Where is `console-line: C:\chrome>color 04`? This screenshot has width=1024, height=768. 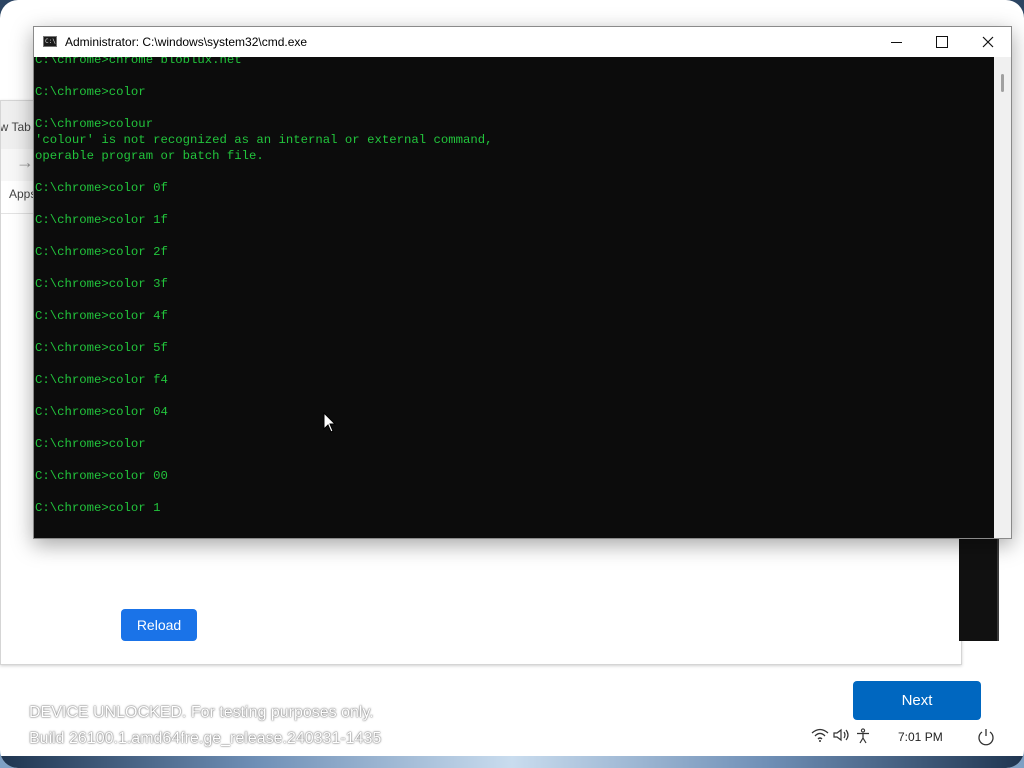
console-line: C:\chrome>color 04 is located at coordinates (101, 412).